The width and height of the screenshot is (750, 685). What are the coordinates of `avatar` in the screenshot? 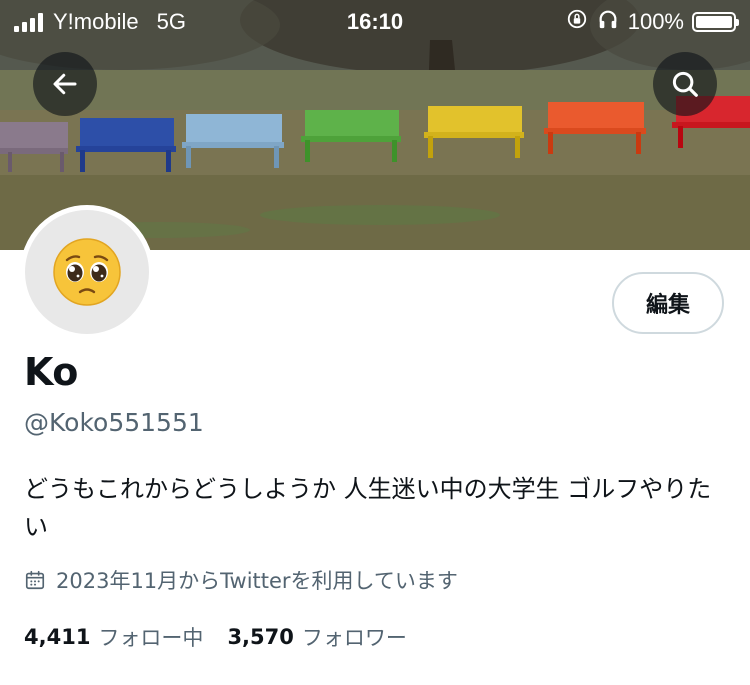 It's located at (87, 272).